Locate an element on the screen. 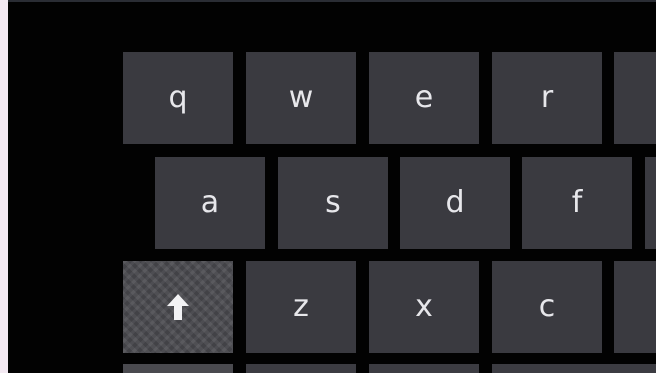 The image size is (656, 373). key-label: z is located at coordinates (301, 306).